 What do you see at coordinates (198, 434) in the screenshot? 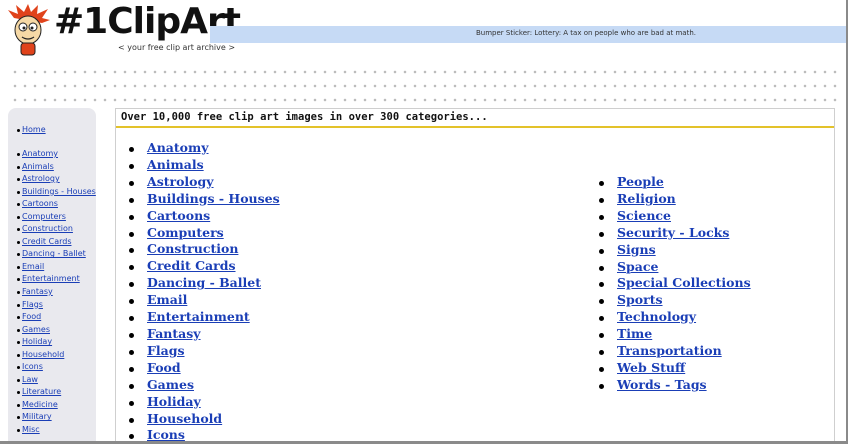
I see `category-item-icons: Icons` at bounding box center [198, 434].